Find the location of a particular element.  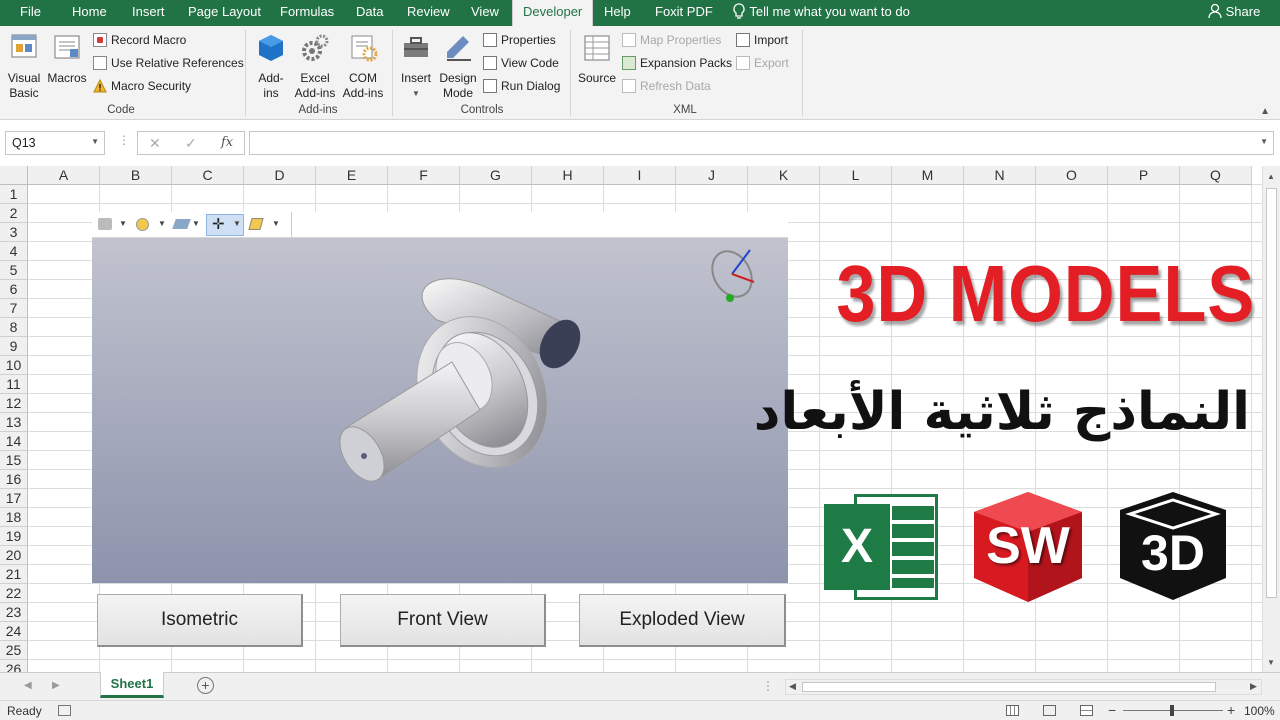

column-header: H is located at coordinates (568, 175).